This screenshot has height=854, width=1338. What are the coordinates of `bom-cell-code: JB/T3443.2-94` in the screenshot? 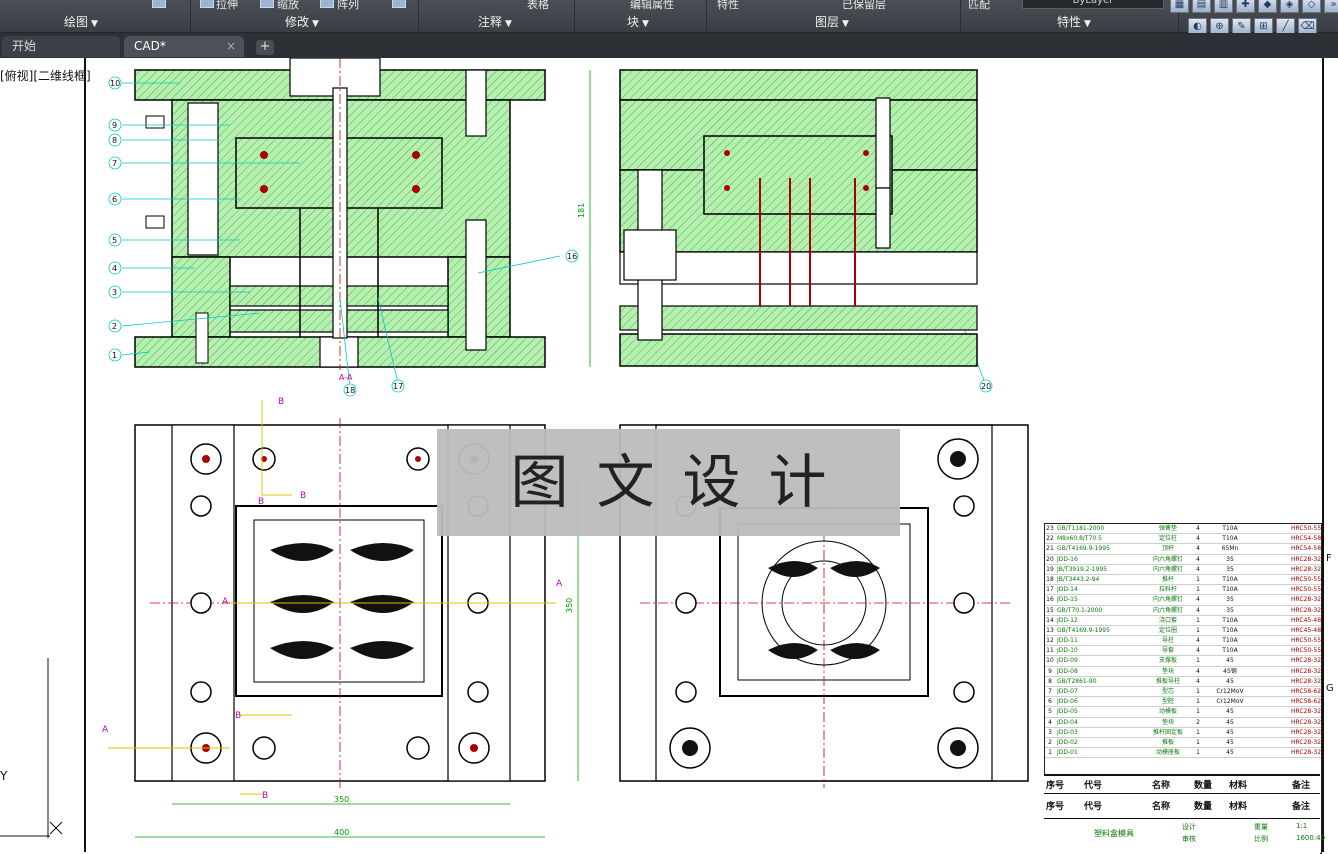 It's located at (1078, 579).